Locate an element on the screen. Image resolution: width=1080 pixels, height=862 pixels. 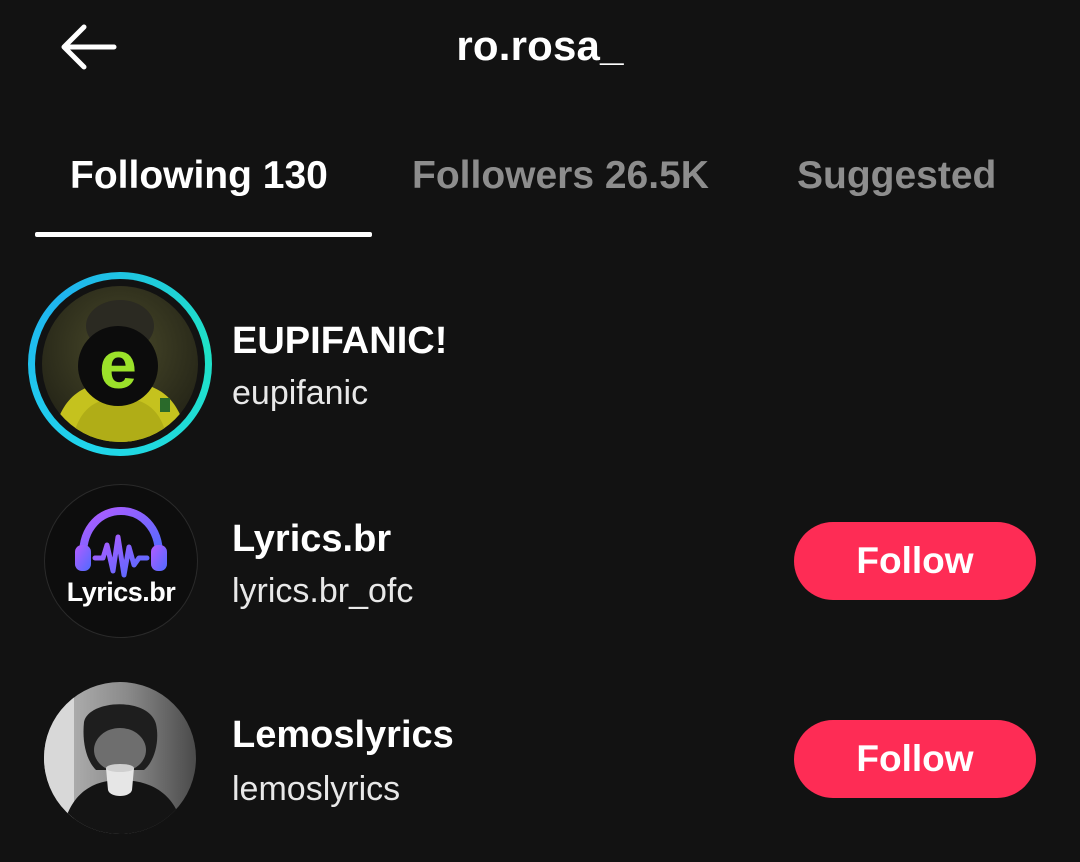
avatar: Lyrics.br is located at coordinates (121, 561).